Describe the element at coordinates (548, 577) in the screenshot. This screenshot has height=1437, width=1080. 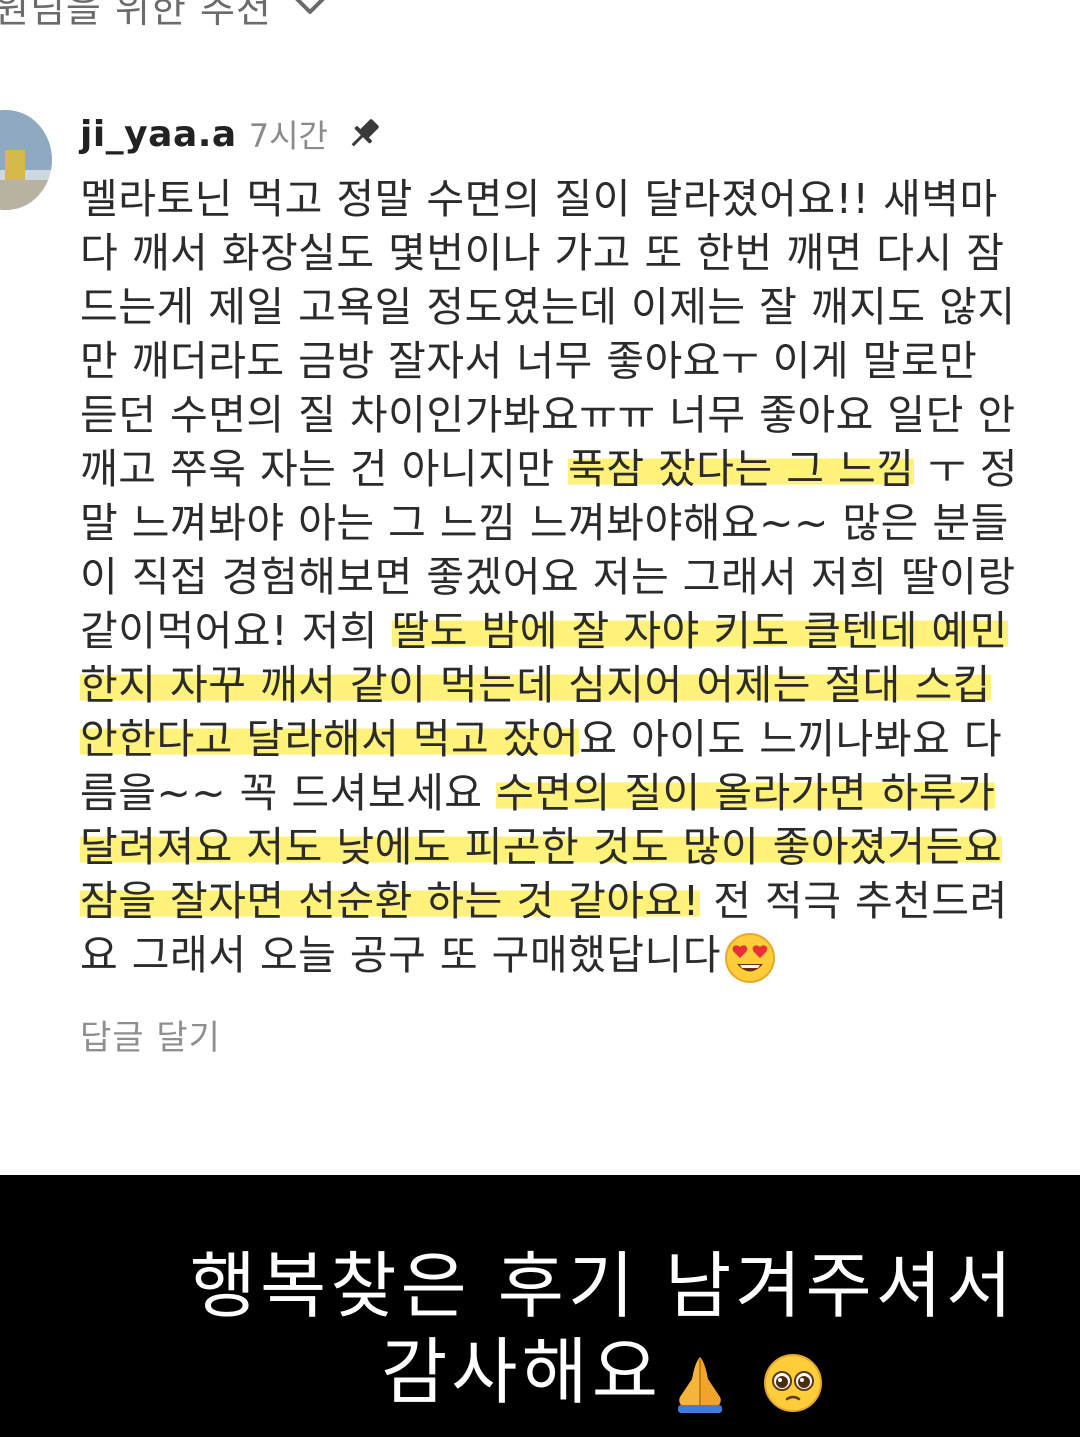
I see `comment-text-segment: 이 직접 경험해보면 좋겠어요 저는 그래서 저희 딸이랑` at that location.